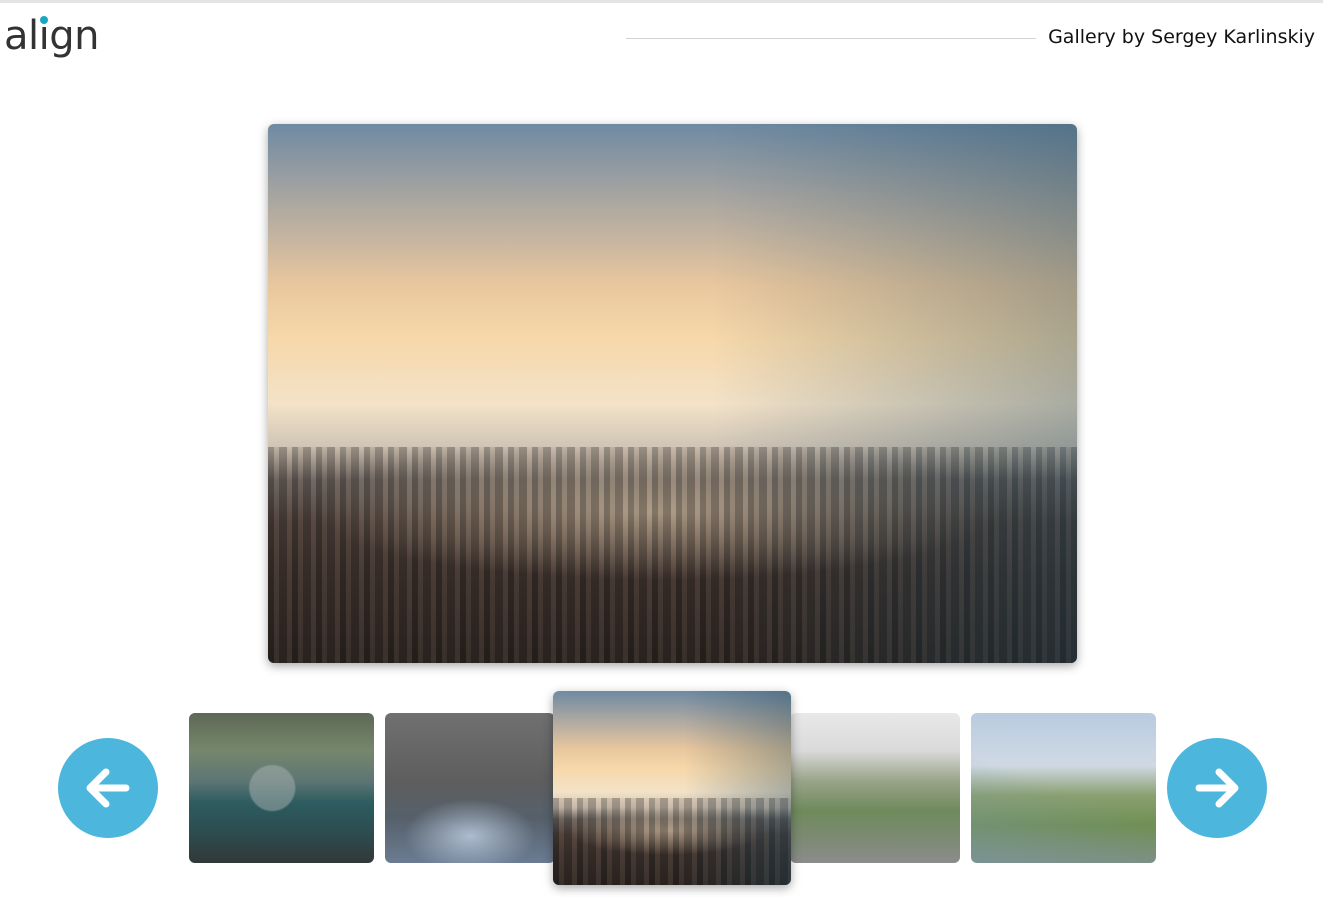  I want to click on header-divider, so click(831, 38).